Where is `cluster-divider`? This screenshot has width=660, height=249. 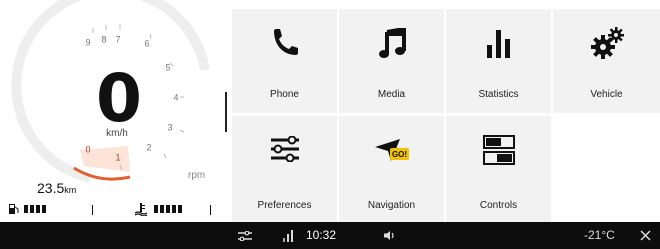 cluster-divider is located at coordinates (226, 112).